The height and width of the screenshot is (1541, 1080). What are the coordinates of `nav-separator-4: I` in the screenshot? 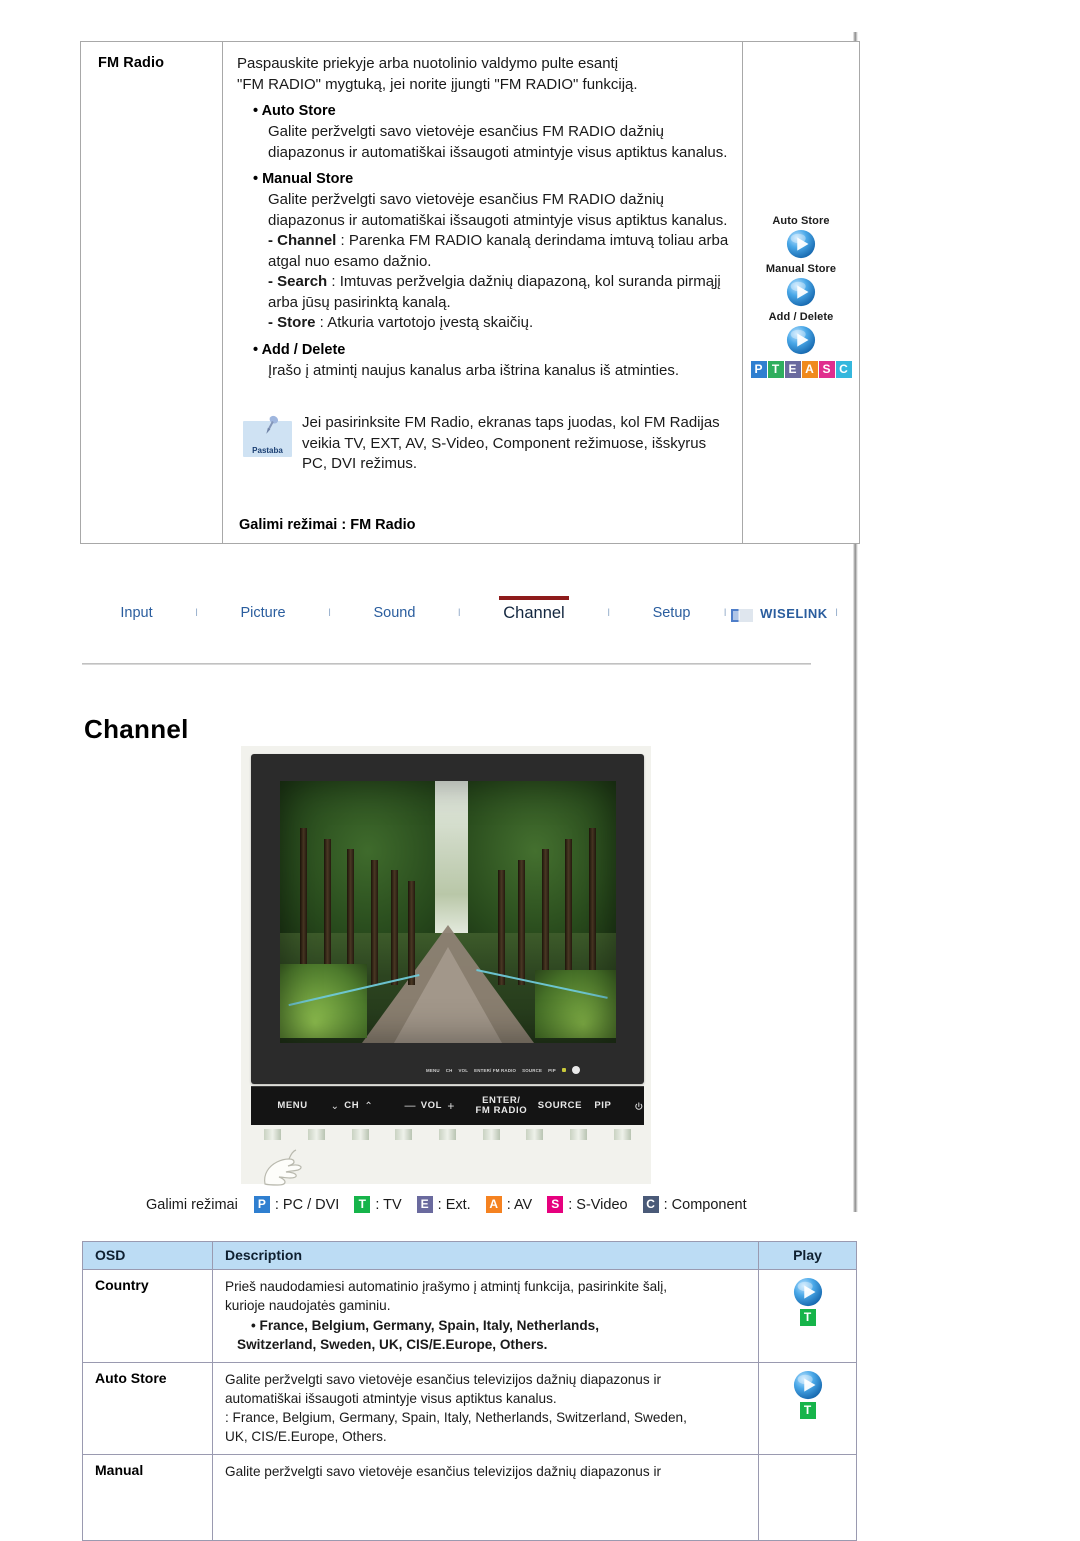 It's located at (609, 613).